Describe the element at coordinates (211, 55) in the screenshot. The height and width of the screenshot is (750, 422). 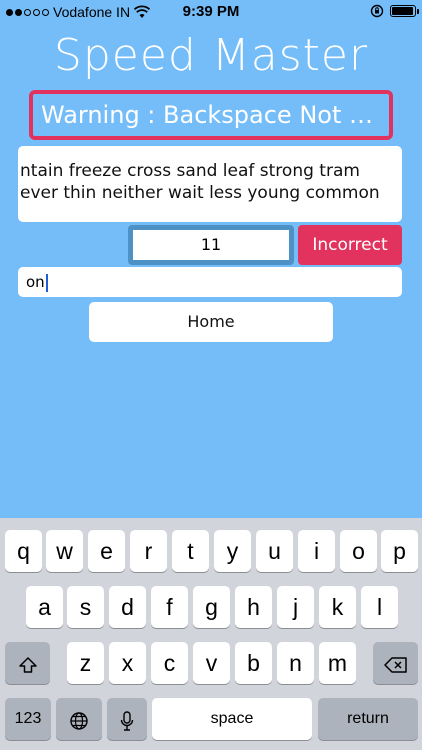
I see `app-title: Speed Master` at that location.